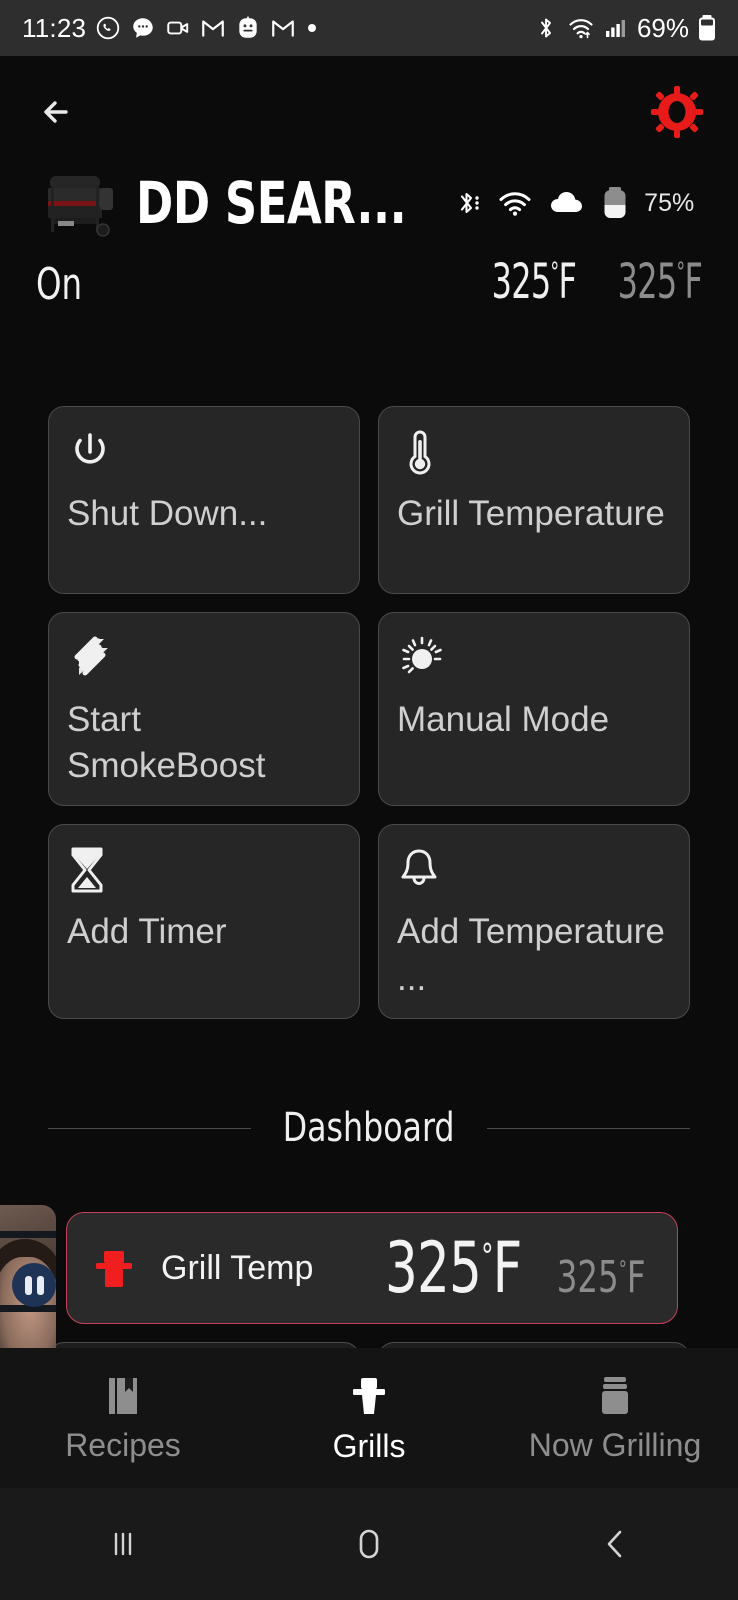 Image resolution: width=738 pixels, height=1600 pixels. I want to click on thermometer-icon, so click(534, 452).